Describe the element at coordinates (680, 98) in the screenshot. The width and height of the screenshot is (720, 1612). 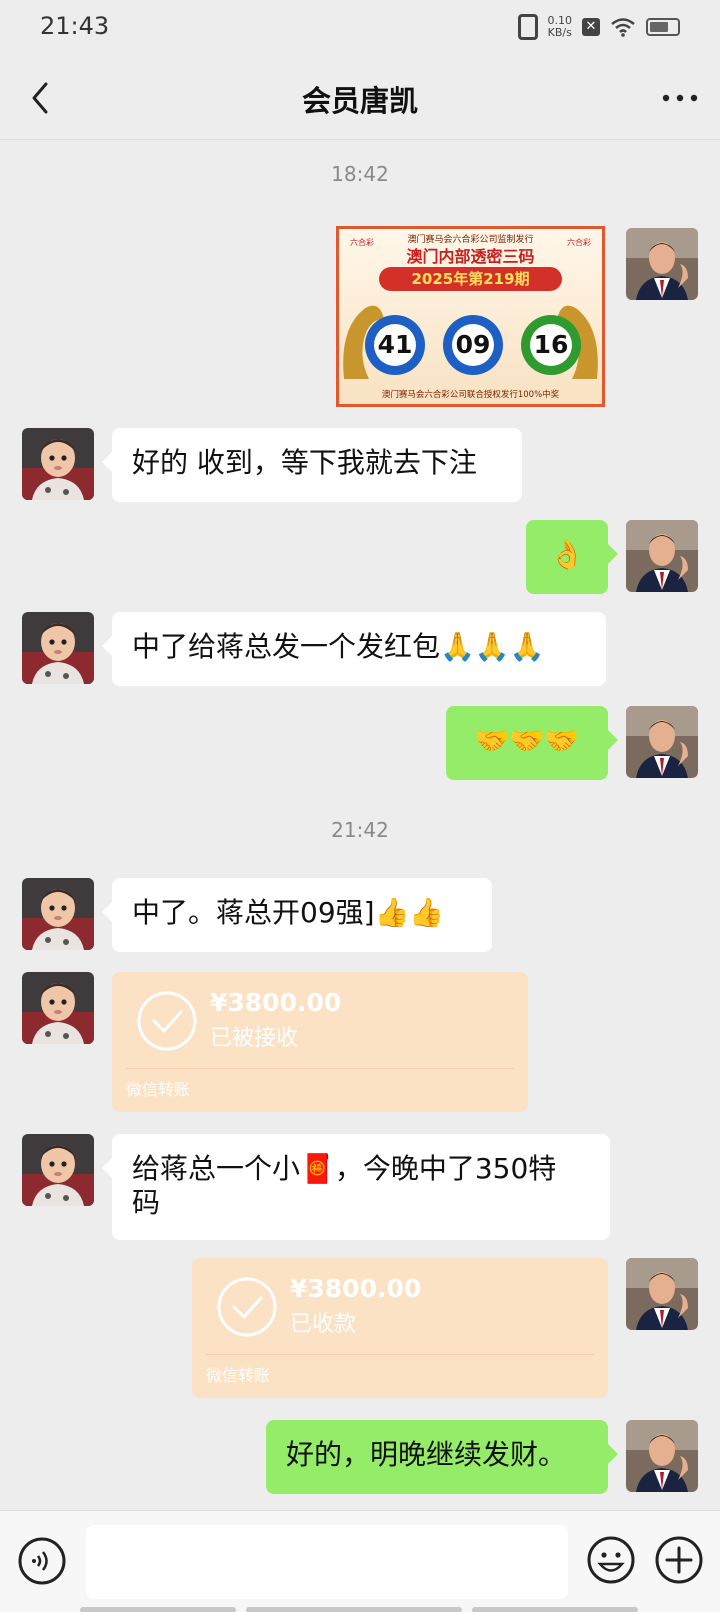
I see `more-dots-icon` at that location.